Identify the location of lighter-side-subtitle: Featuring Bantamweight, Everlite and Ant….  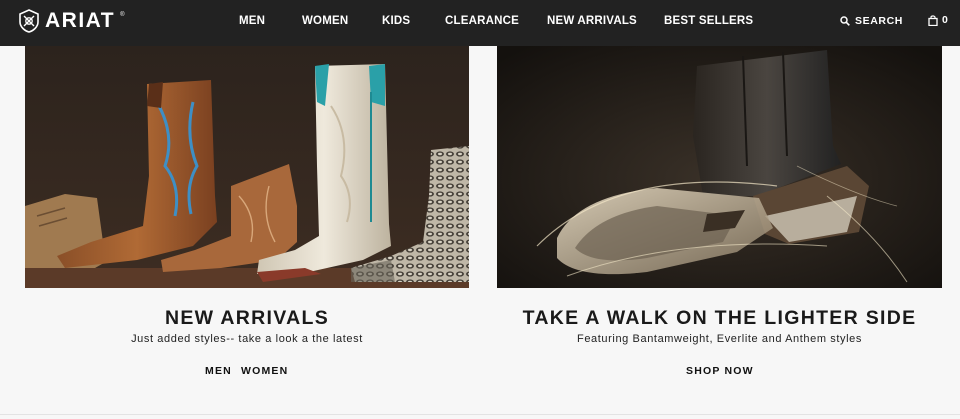
(719, 339).